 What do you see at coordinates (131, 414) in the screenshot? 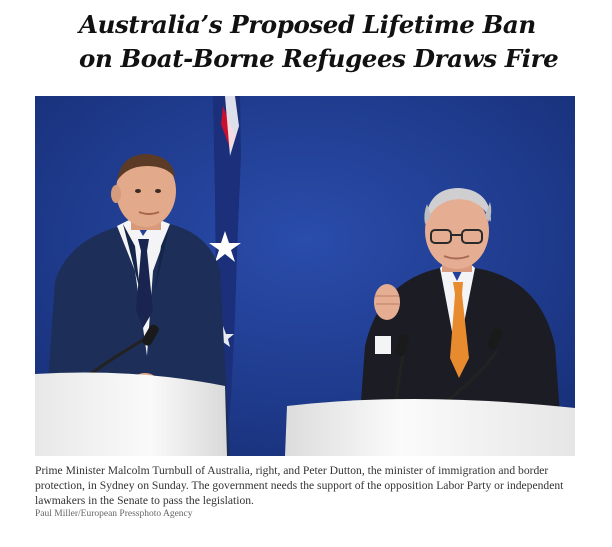
I see `left-podium` at bounding box center [131, 414].